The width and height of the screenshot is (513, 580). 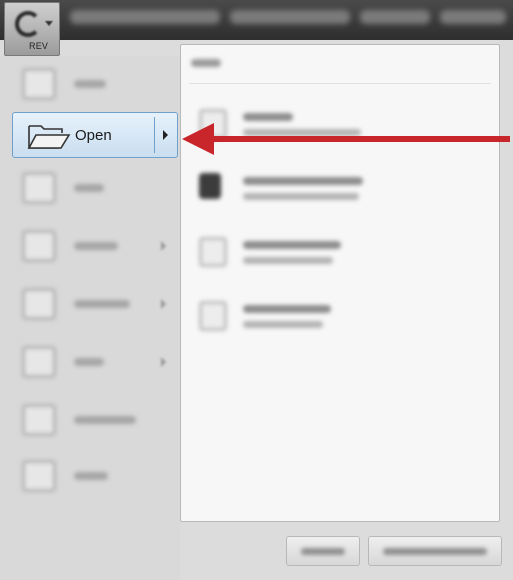 I want to click on submenu-item-open-from-cloud, so click(x=341, y=193).